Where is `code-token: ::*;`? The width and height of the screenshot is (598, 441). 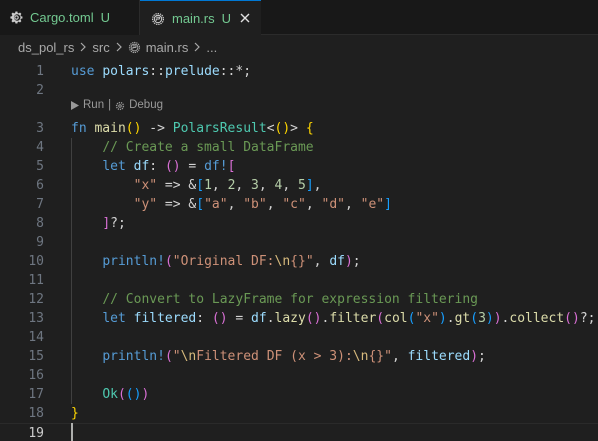
code-token: ::*; is located at coordinates (235, 71).